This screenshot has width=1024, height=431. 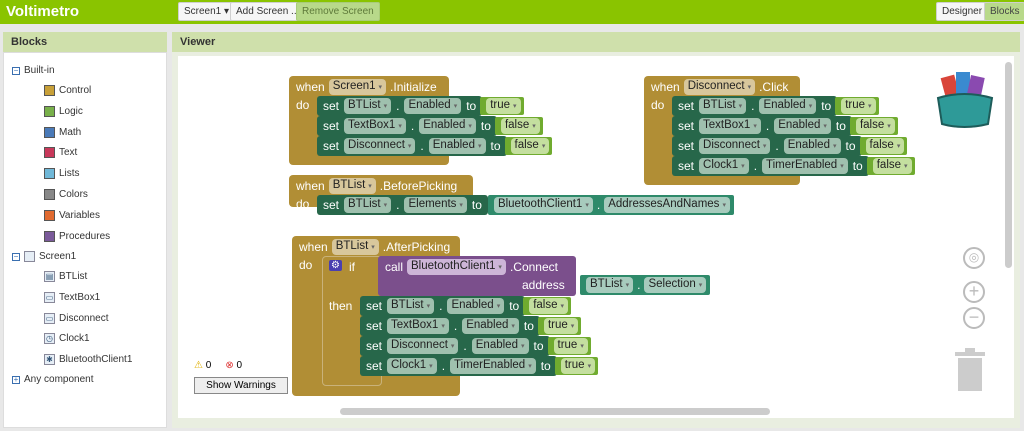 What do you see at coordinates (88, 360) in the screenshot?
I see `component-bluetoothclient1: ✱ BluetoothClient1` at bounding box center [88, 360].